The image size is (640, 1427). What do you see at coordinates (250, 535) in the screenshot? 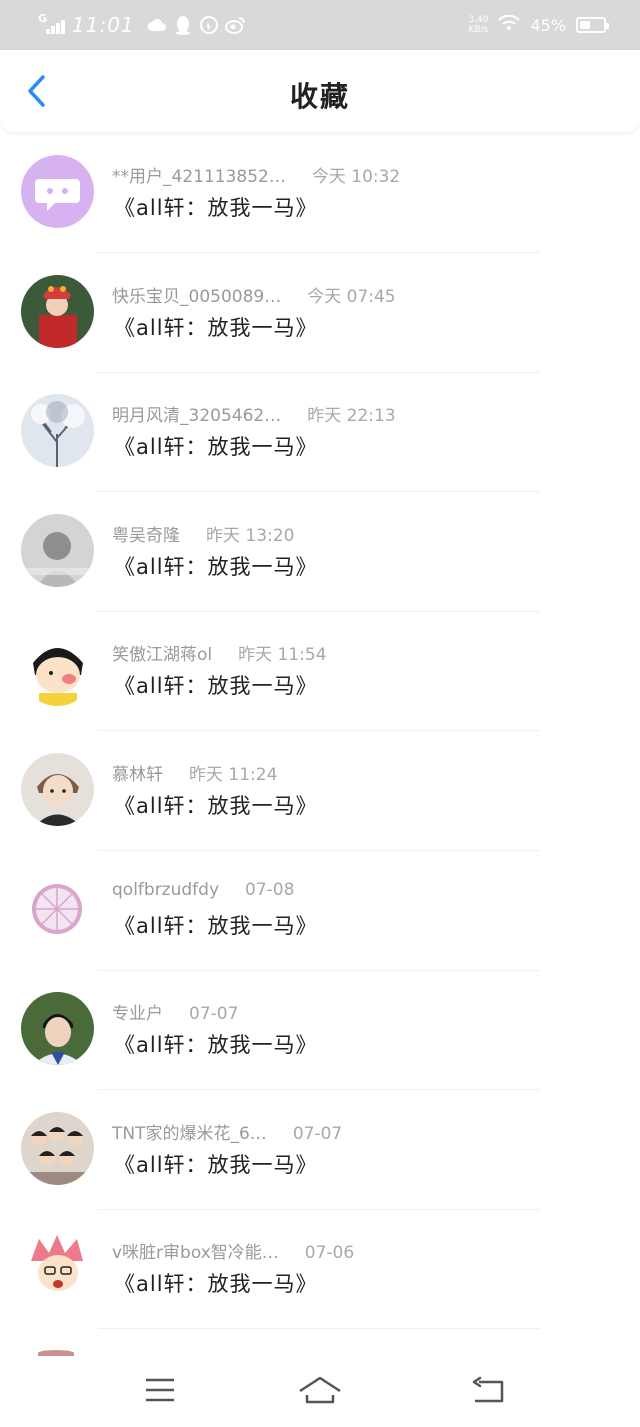
I see `timestamp: 昨天 13:20` at bounding box center [250, 535].